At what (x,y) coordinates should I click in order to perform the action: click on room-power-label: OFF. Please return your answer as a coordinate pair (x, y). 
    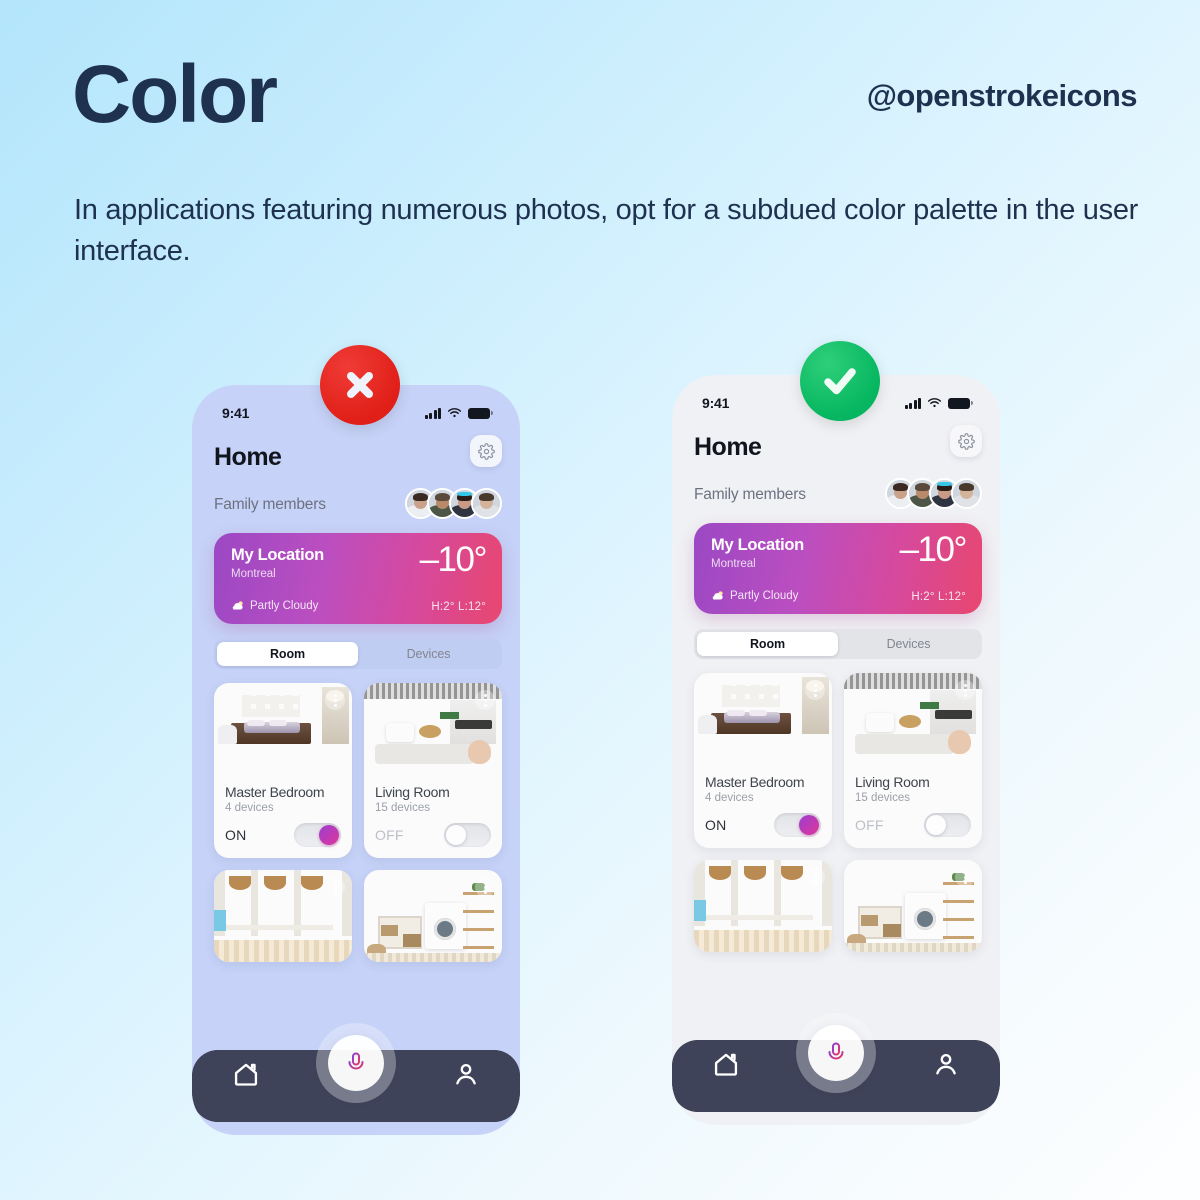
    Looking at the image, I should click on (869, 825).